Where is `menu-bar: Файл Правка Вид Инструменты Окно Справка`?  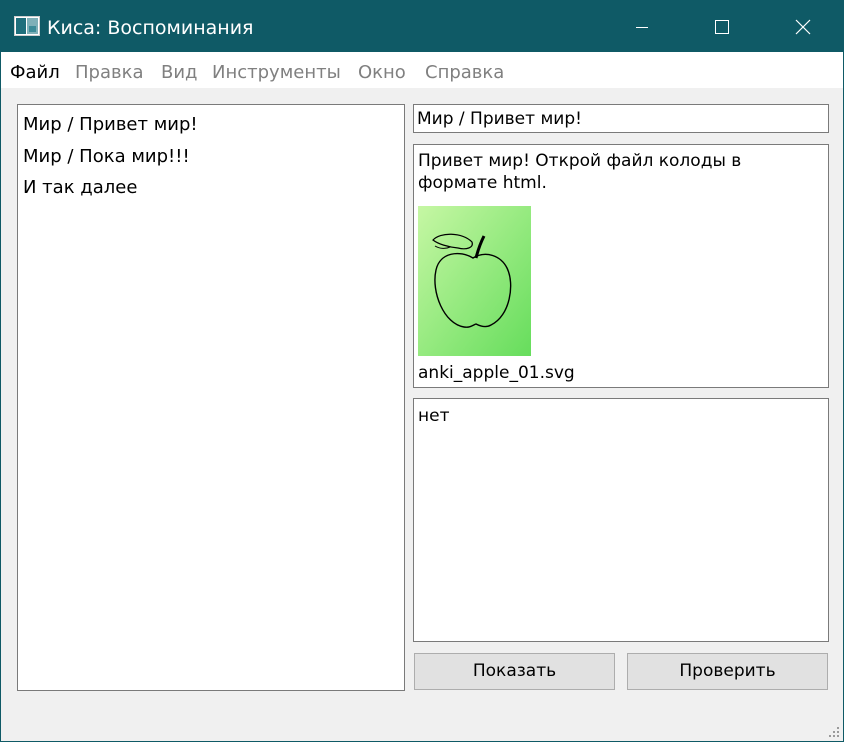
menu-bar: Файл Правка Вид Инструменты Окно Справка is located at coordinates (422, 70).